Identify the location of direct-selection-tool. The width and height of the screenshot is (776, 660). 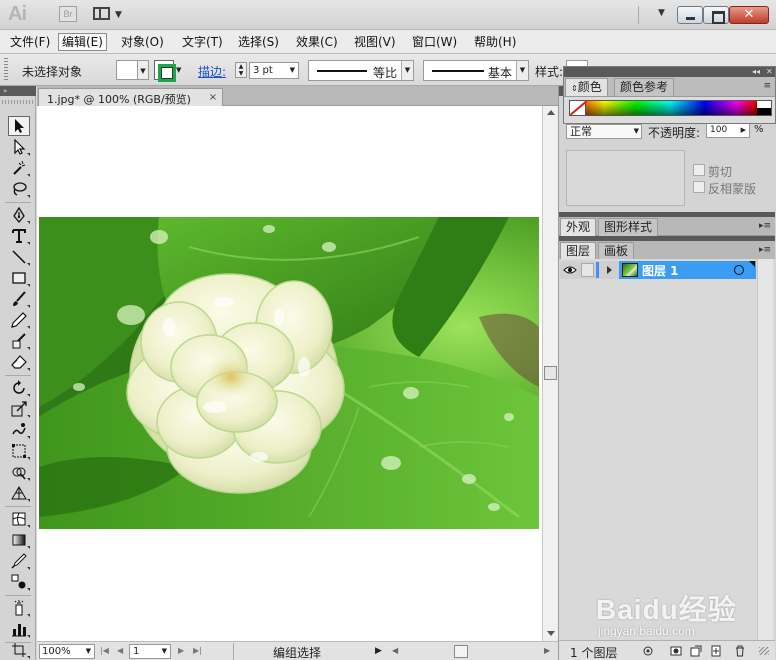
(19, 147).